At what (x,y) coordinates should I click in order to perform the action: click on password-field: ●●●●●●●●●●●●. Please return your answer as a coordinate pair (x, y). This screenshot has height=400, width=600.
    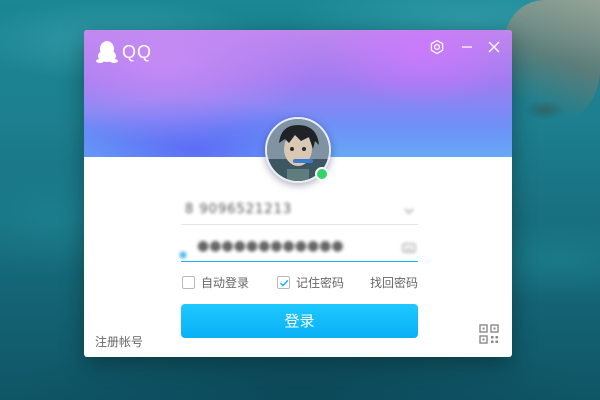
    Looking at the image, I should click on (298, 249).